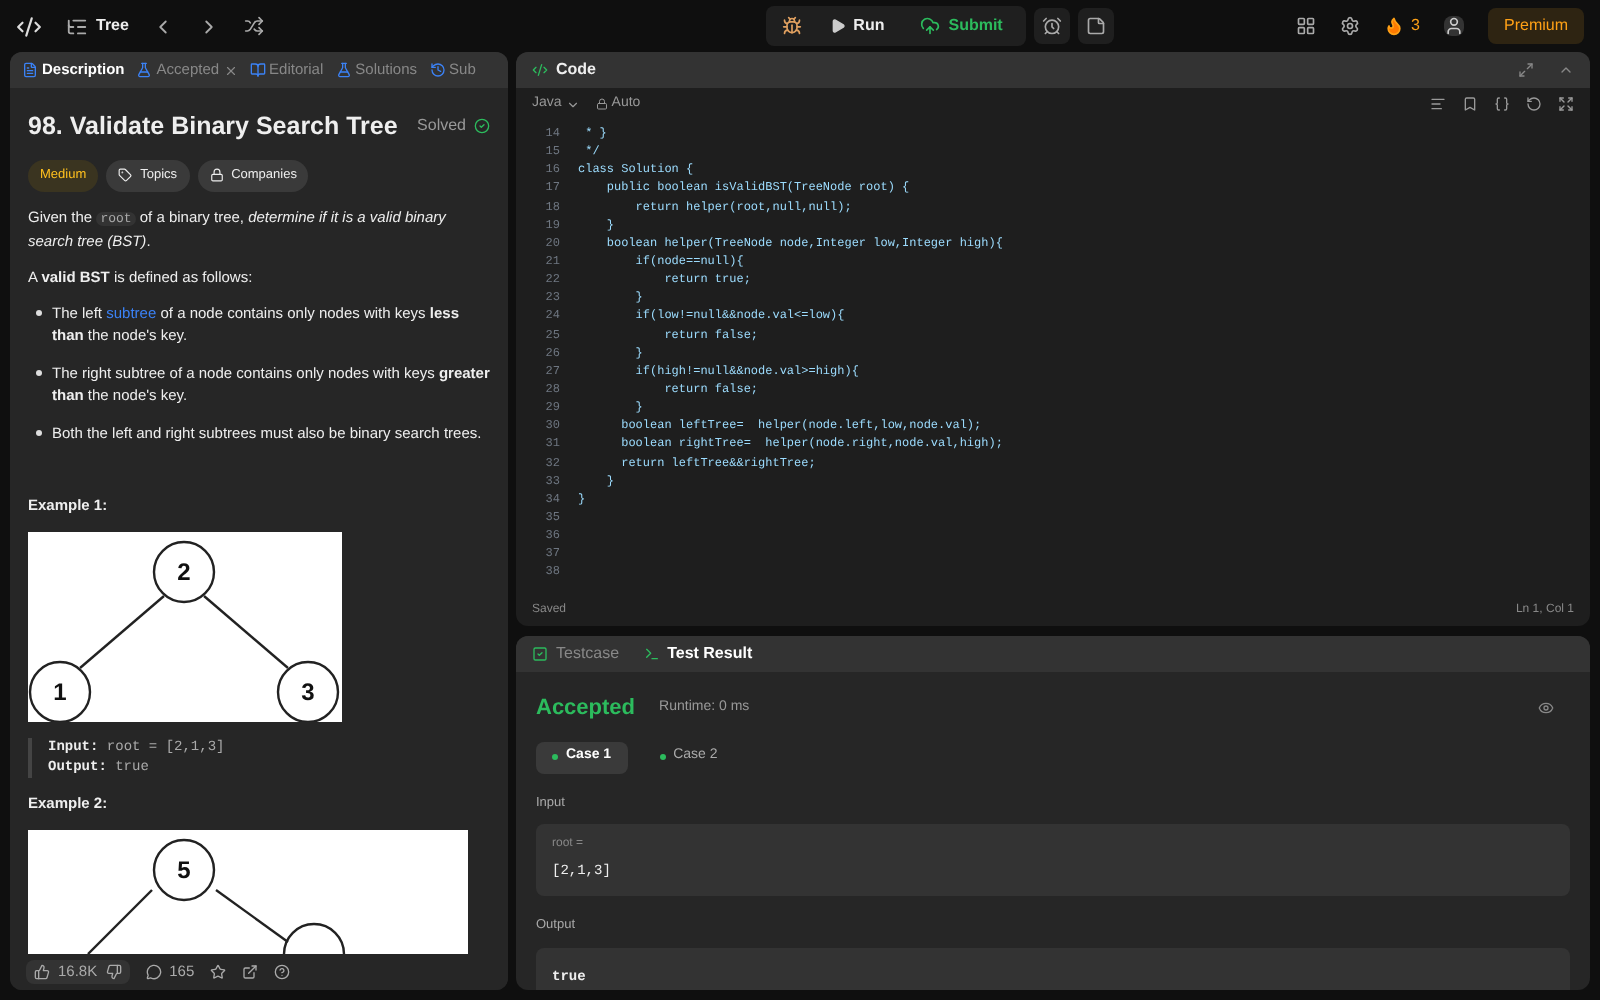 The image size is (1600, 1000). Describe the element at coordinates (857, 26) in the screenshot. I see `run-button: Run` at that location.